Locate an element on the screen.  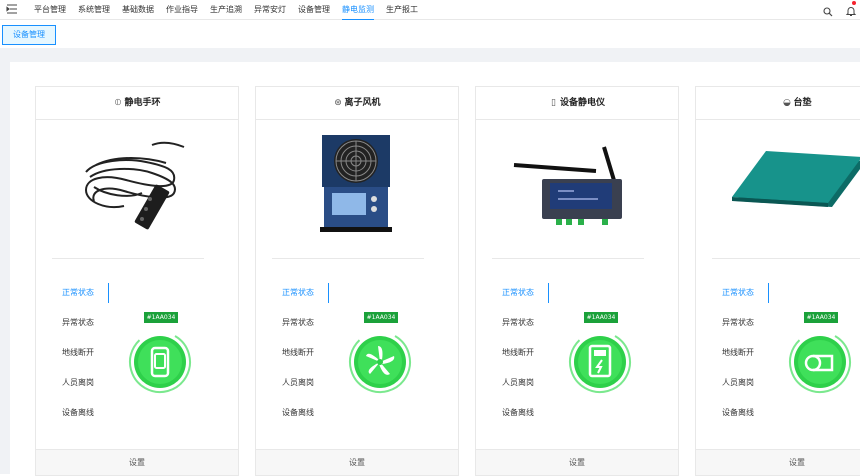
card-title: 台垫 is located at coordinates (802, 103).